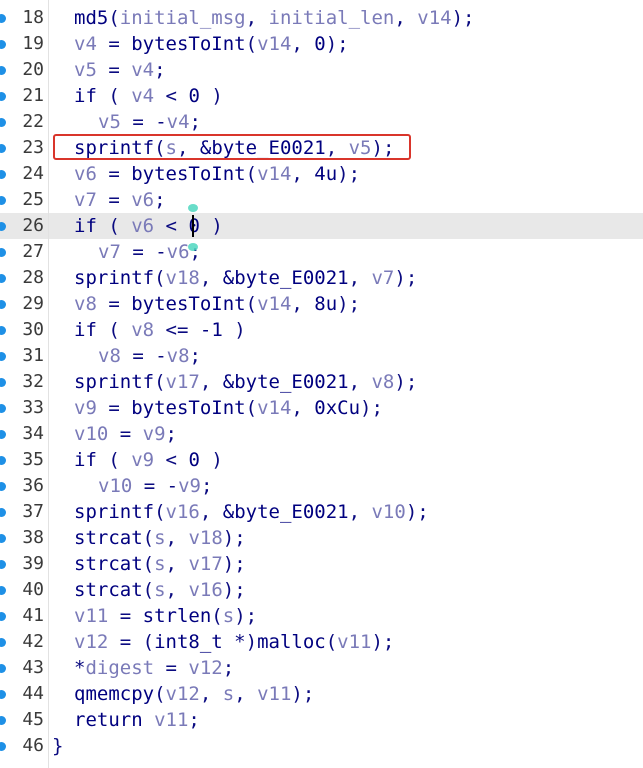 Image resolution: width=643 pixels, height=768 pixels. I want to click on code-line-19: 19 v4 = bytesToInt(v14, 0);, so click(321, 44).